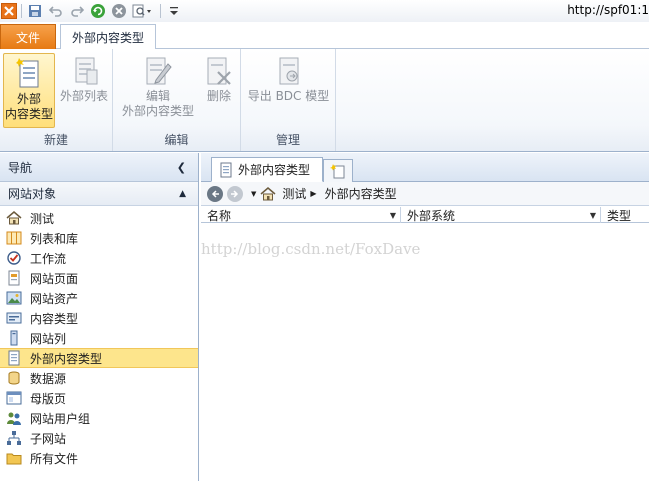 This screenshot has height=481, width=649. Describe the element at coordinates (176, 140) in the screenshot. I see `ribbon-group-edit-label: 编辑` at that location.